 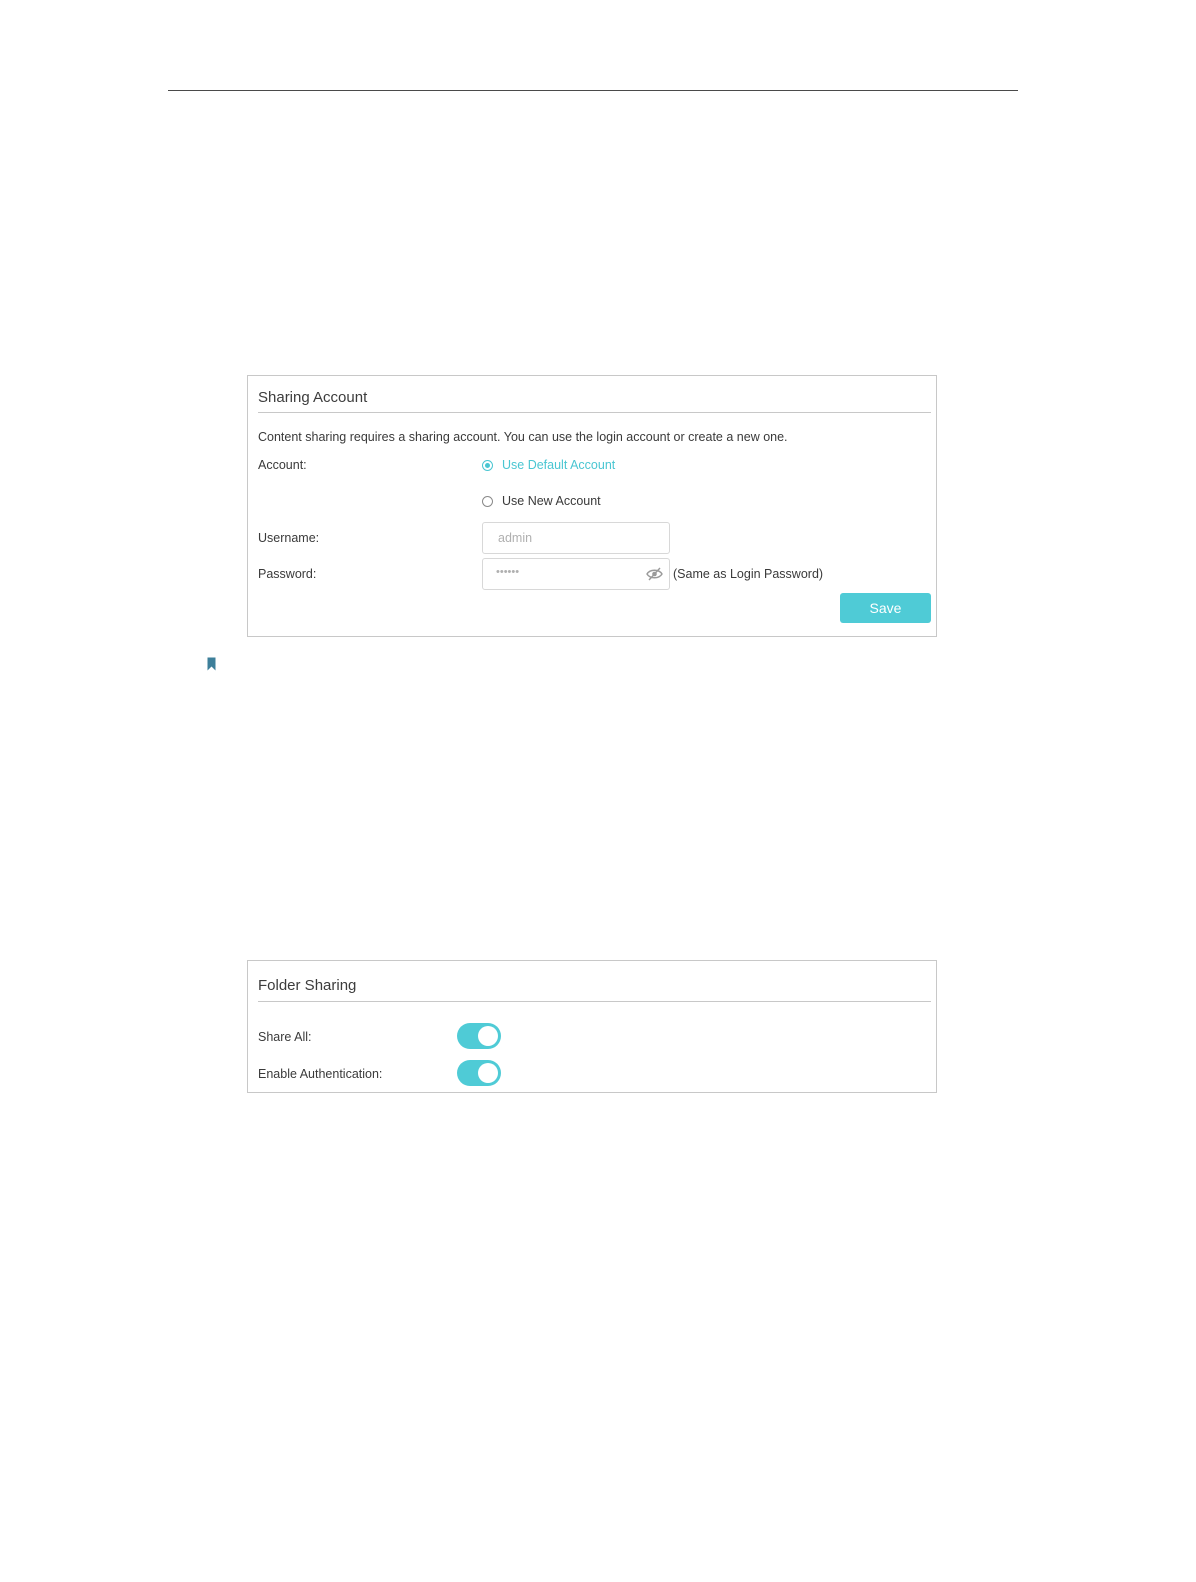 I want to click on username-input: admin, so click(x=576, y=538).